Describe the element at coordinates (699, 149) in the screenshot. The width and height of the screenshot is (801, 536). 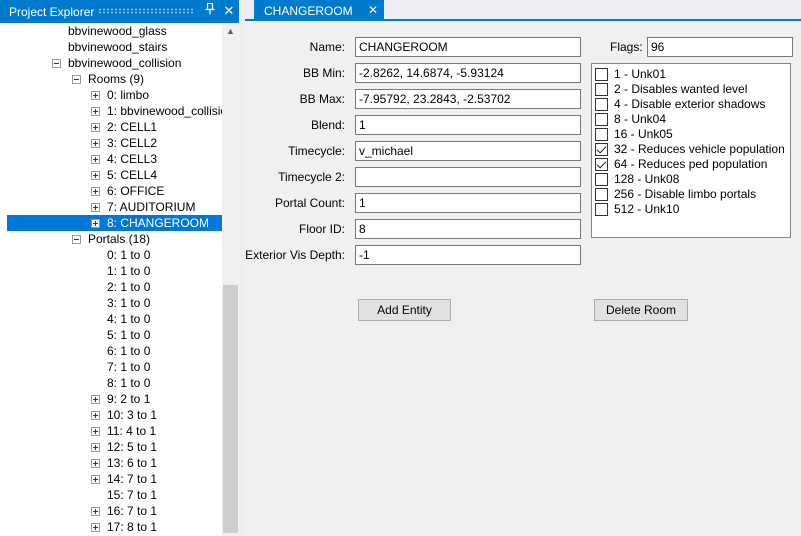
I see `flag-label: 32 - Reduces vehicle population` at that location.